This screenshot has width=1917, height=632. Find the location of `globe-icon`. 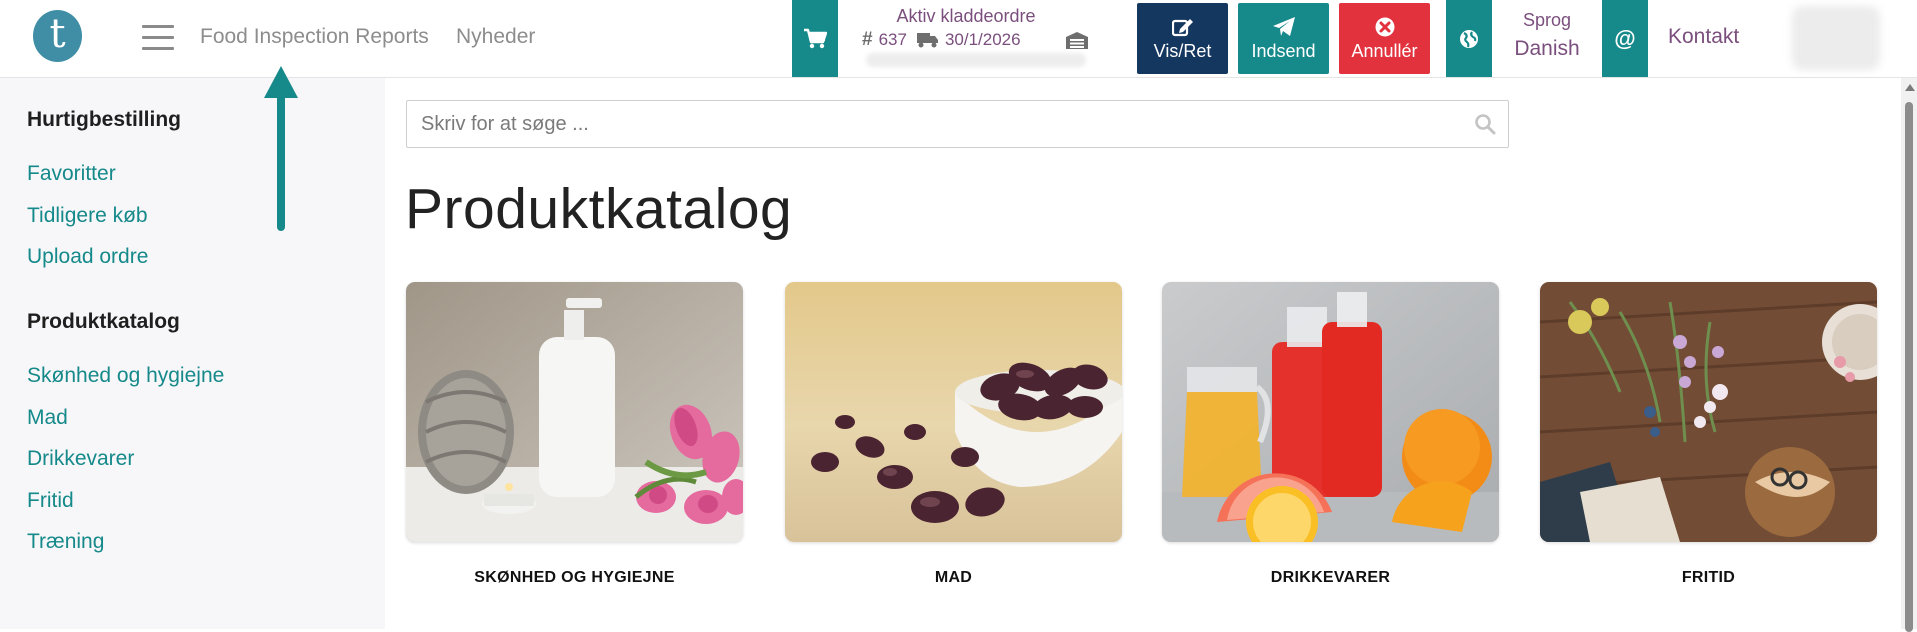

globe-icon is located at coordinates (1469, 38).